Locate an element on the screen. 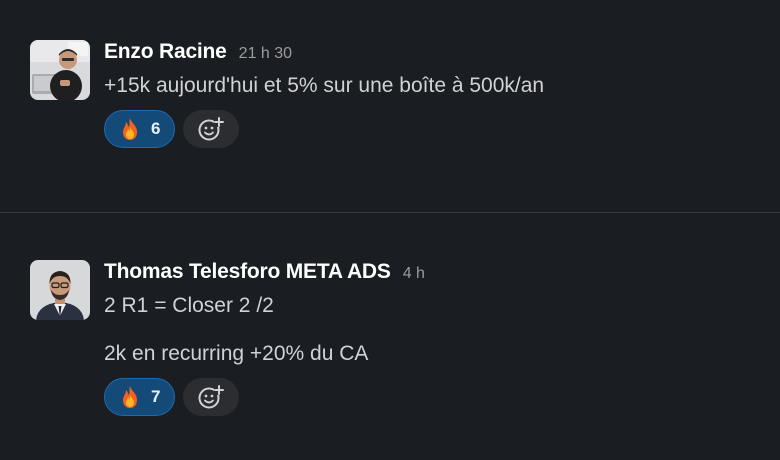 The width and height of the screenshot is (780, 460). message-text: 2 R1 = Closer 2 /2 is located at coordinates (189, 305).